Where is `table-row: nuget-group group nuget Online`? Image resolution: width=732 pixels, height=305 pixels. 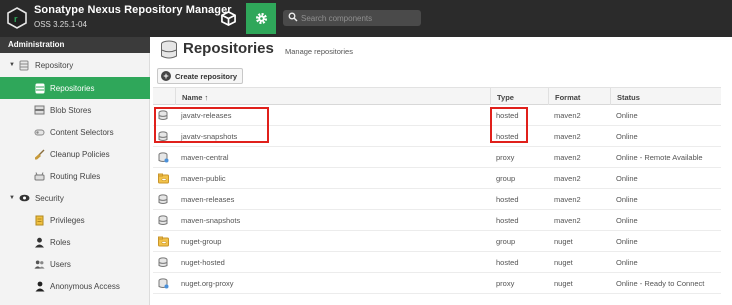
table-row: nuget-group group nuget Online is located at coordinates (437, 241).